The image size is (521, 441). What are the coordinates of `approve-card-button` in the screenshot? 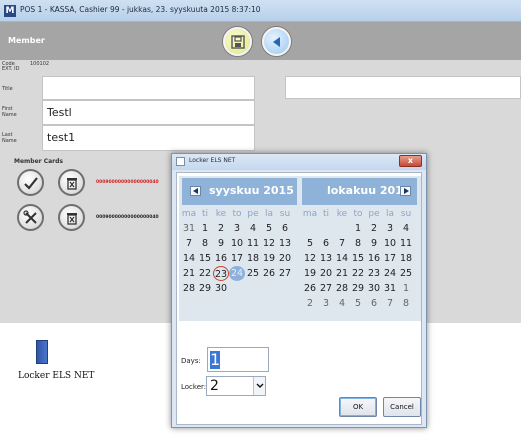 It's located at (30, 182).